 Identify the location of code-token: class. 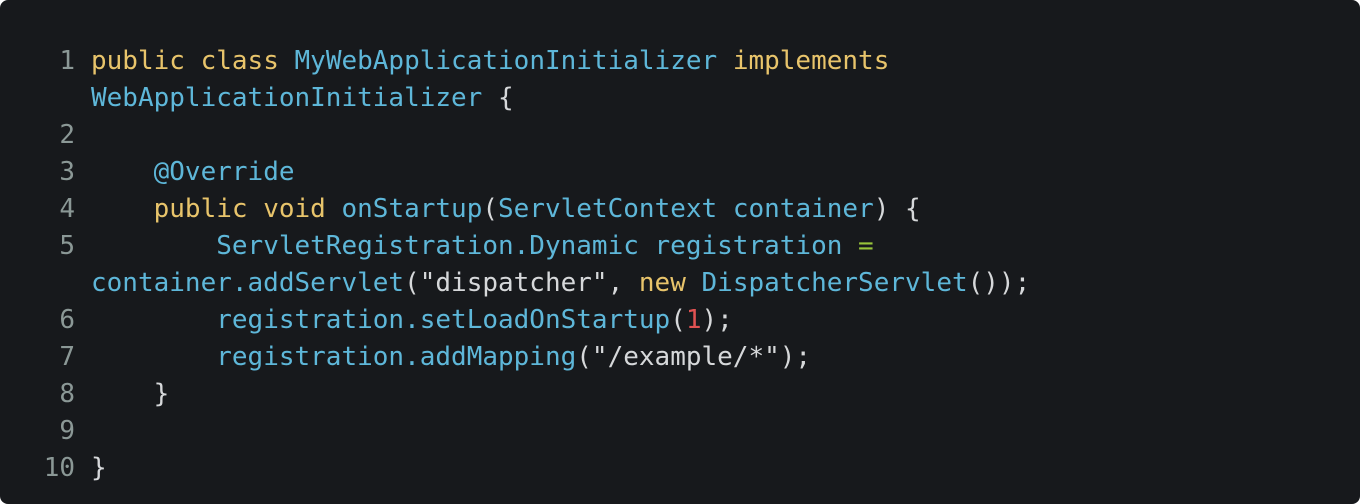
(239, 61).